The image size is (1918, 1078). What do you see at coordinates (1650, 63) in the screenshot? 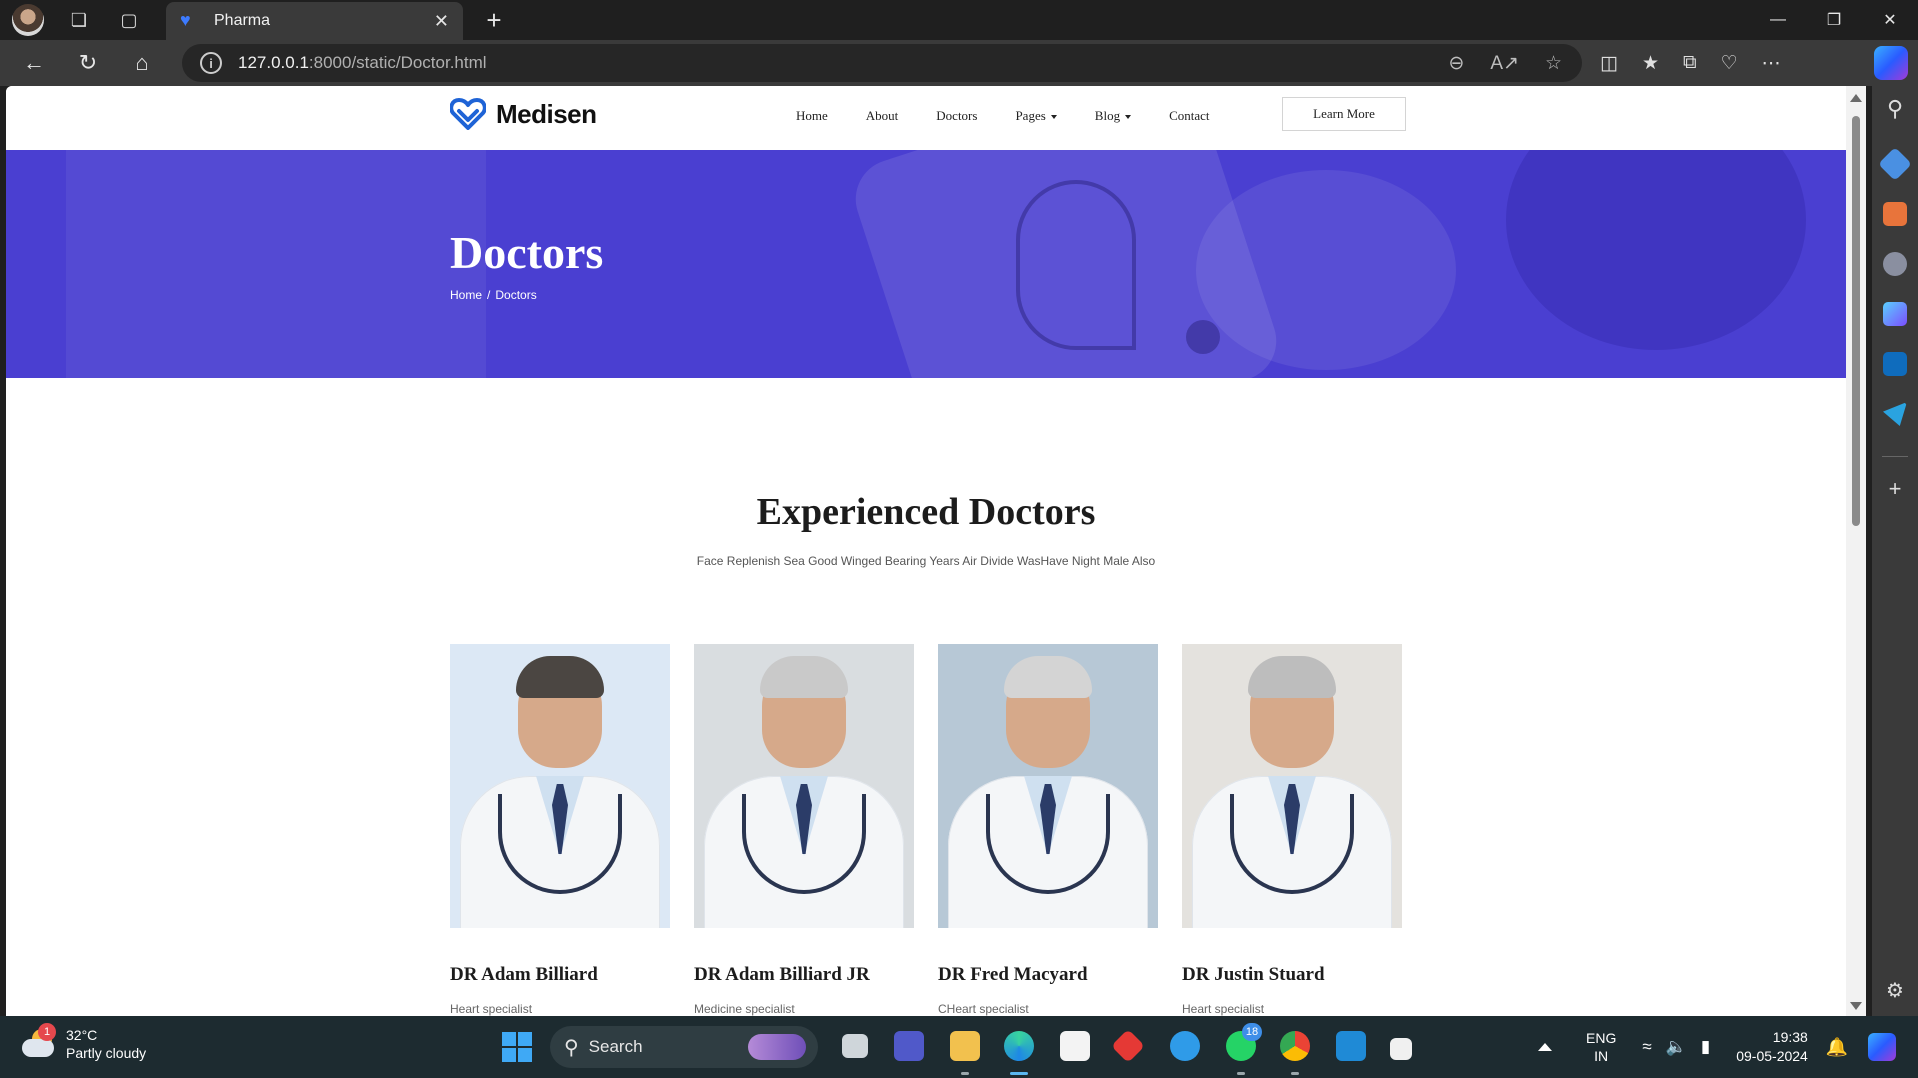
I see `favorites-icon: ★` at bounding box center [1650, 63].